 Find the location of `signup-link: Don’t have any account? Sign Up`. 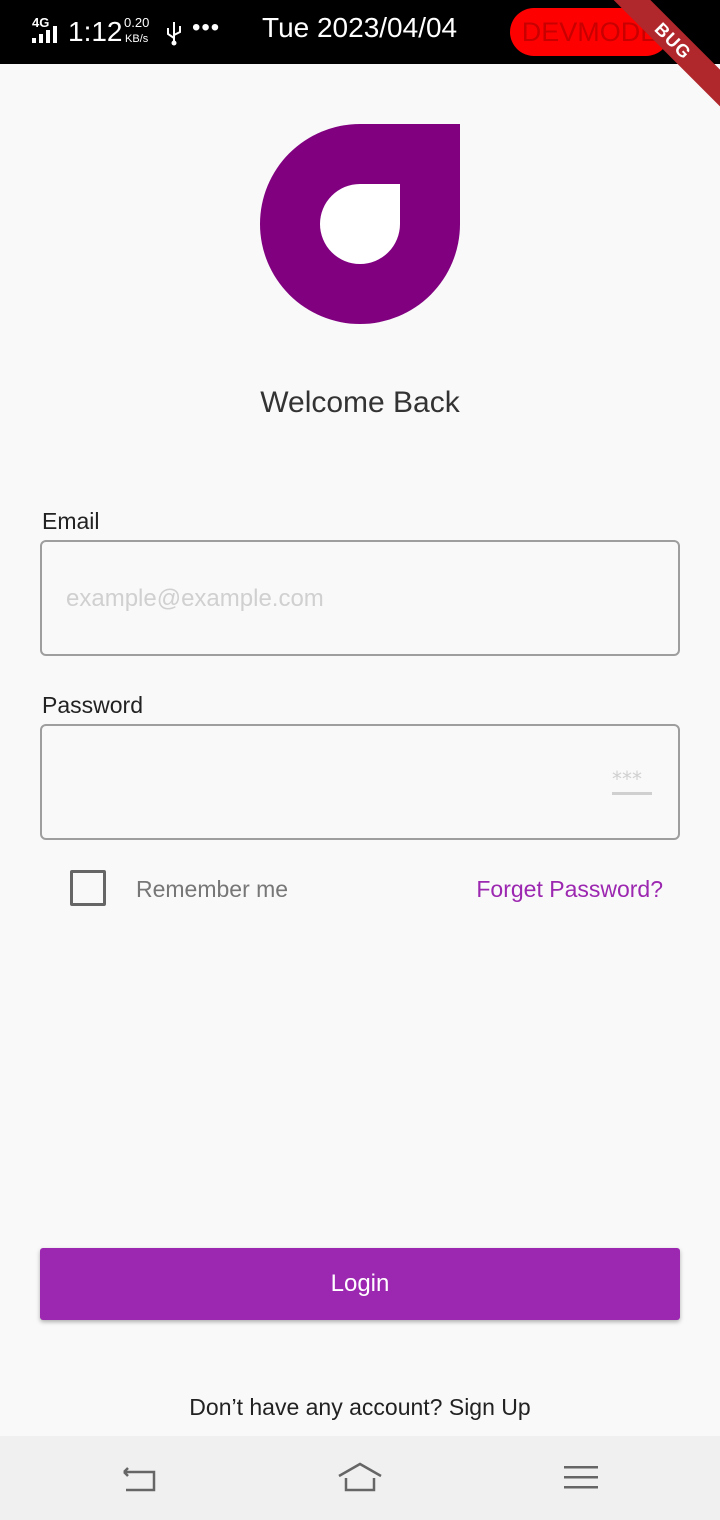

signup-link: Don’t have any account? Sign Up is located at coordinates (360, 1407).